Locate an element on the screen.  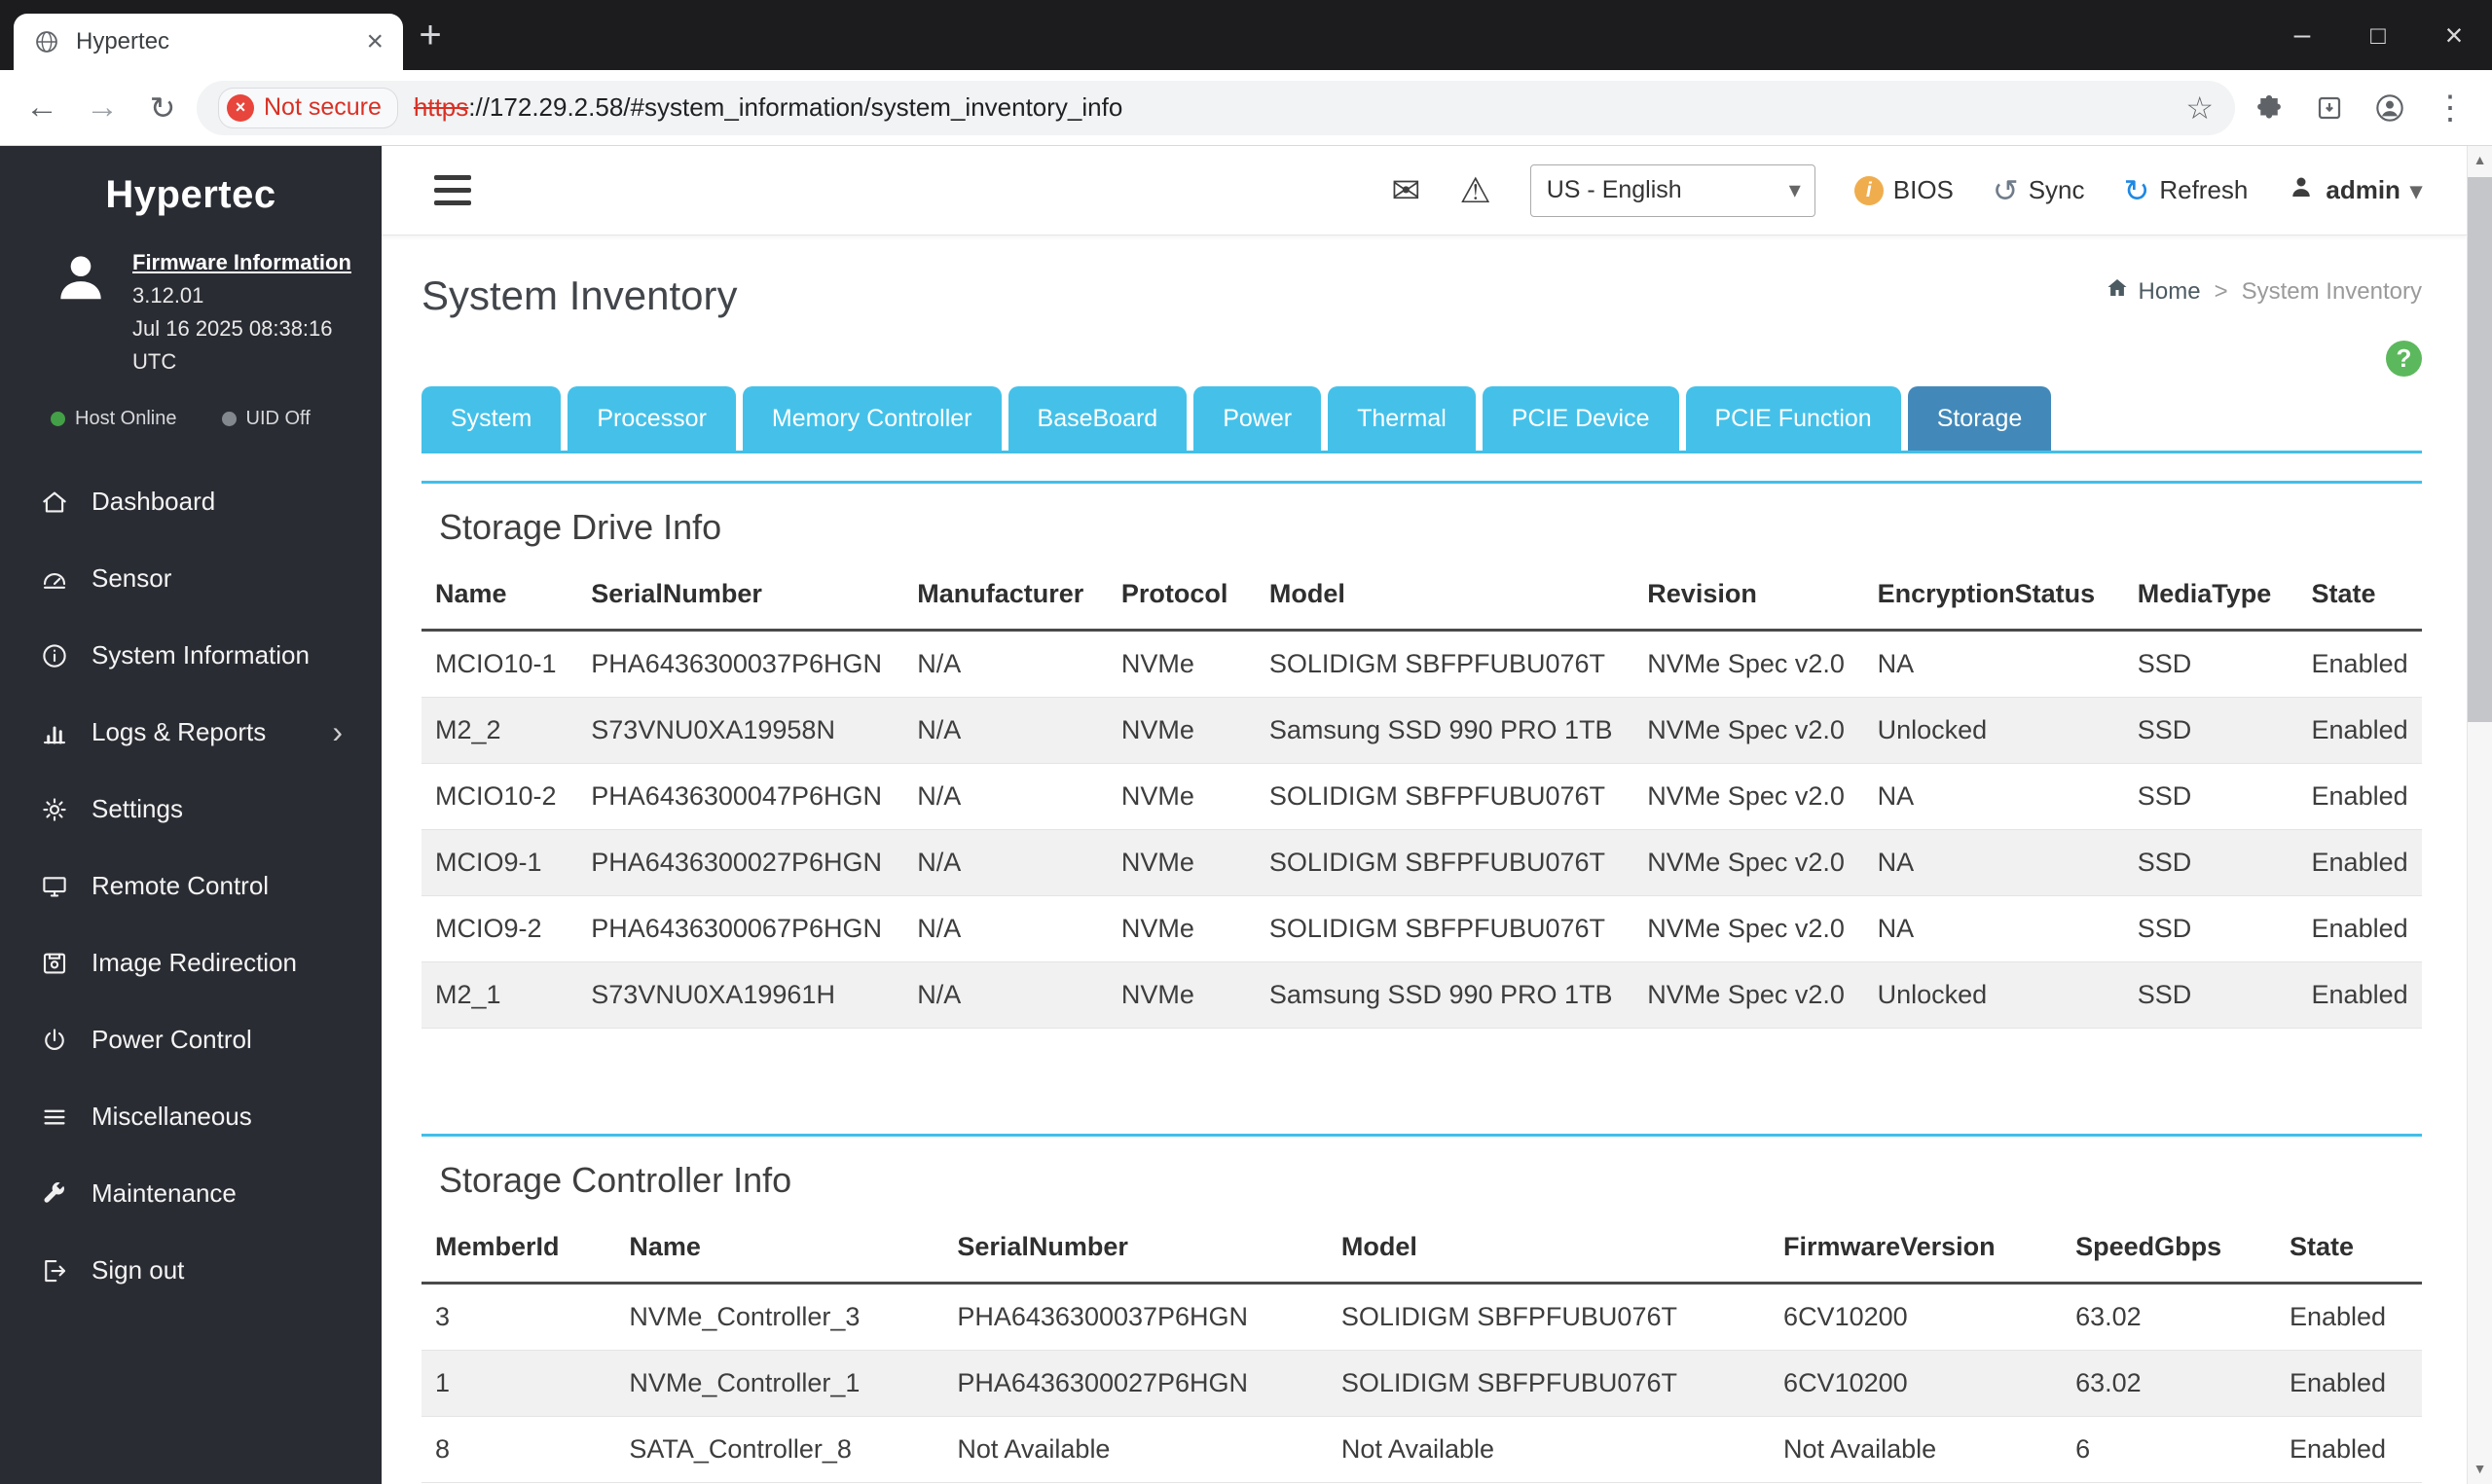
column-header: EncryptionStatus is located at coordinates (1993, 596).